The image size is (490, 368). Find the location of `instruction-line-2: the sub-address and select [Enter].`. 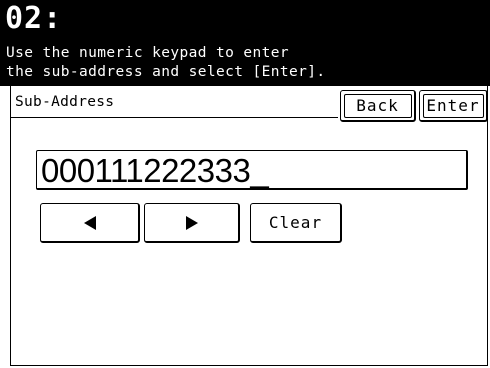

instruction-line-2: the sub-address and select [Enter]. is located at coordinates (166, 72).